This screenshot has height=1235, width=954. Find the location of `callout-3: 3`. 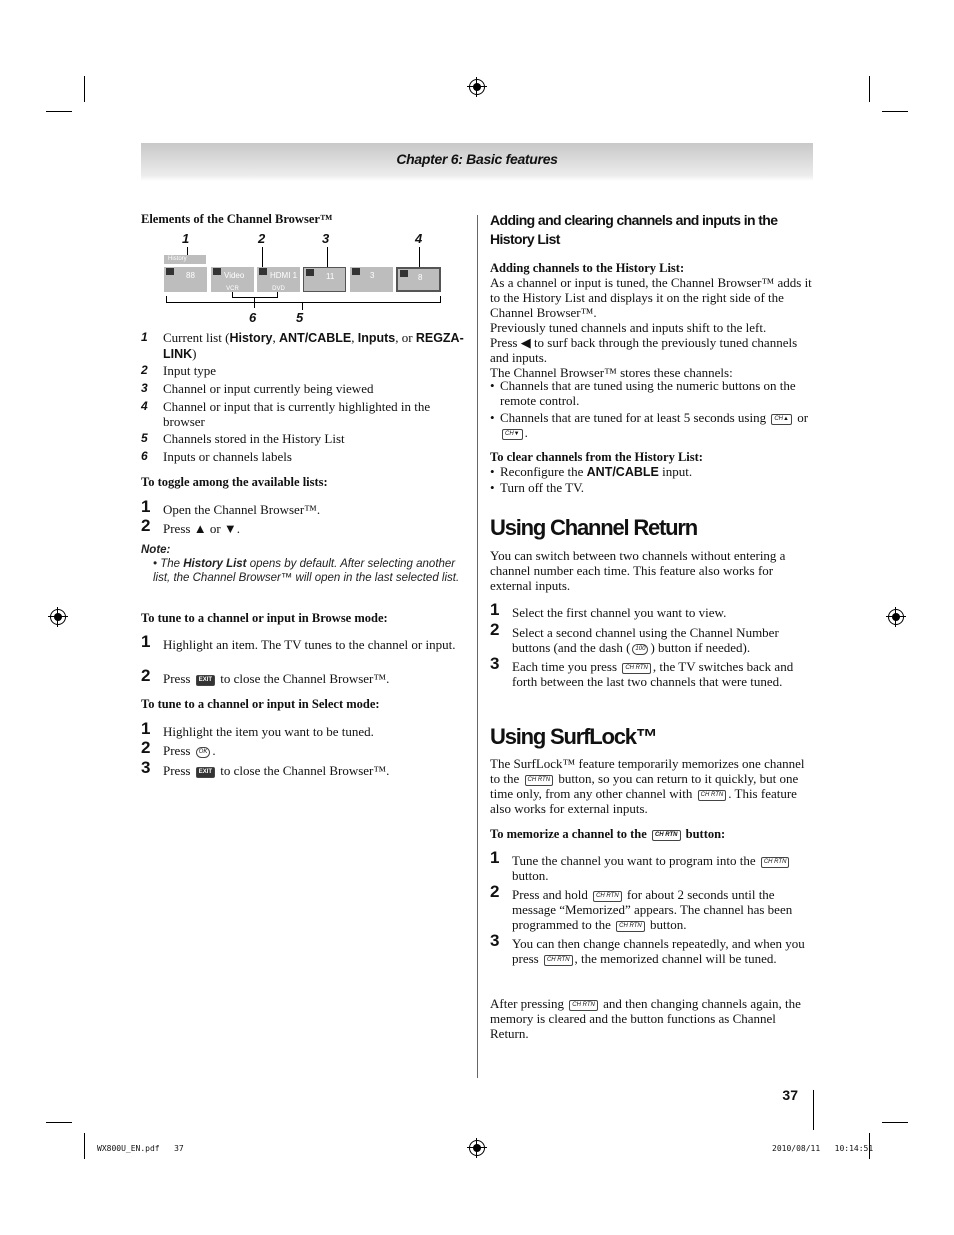

callout-3: 3 is located at coordinates (326, 238).